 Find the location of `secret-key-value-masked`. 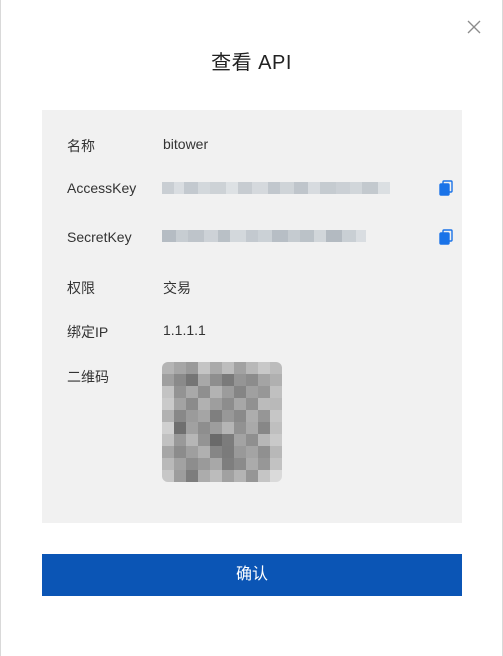

secret-key-value-masked is located at coordinates (264, 236).